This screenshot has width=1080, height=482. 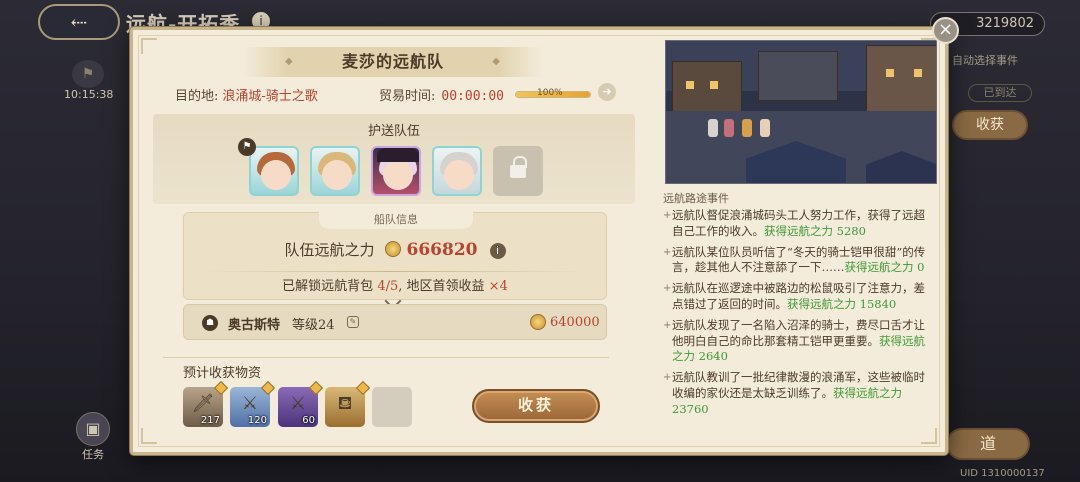 I want to click on close-button: ×, so click(x=945, y=30).